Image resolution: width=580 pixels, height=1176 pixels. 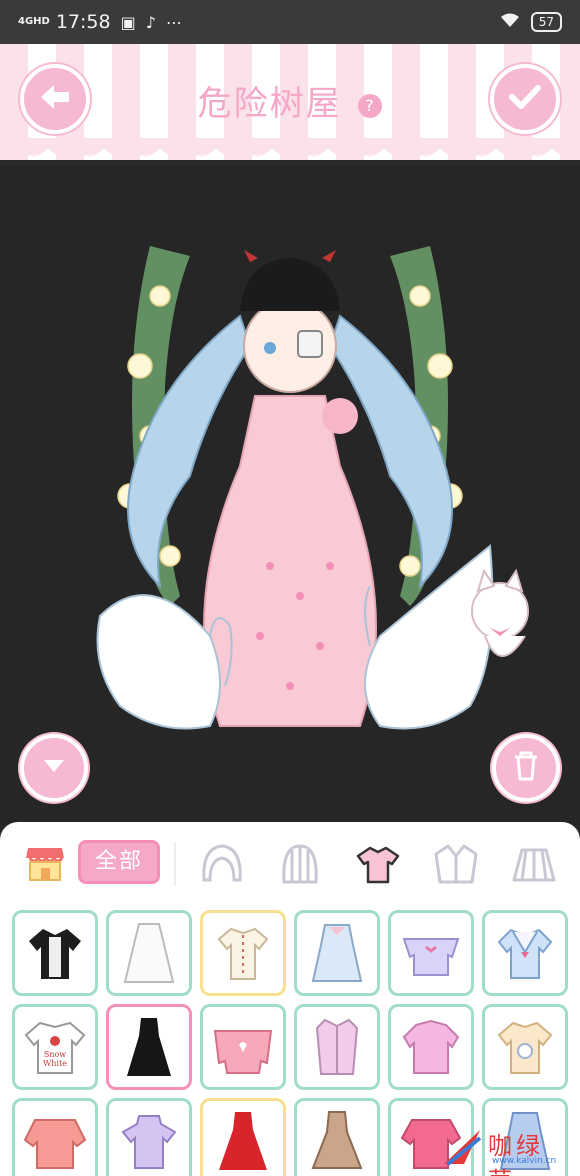 I want to click on top-icon, so click(x=378, y=864).